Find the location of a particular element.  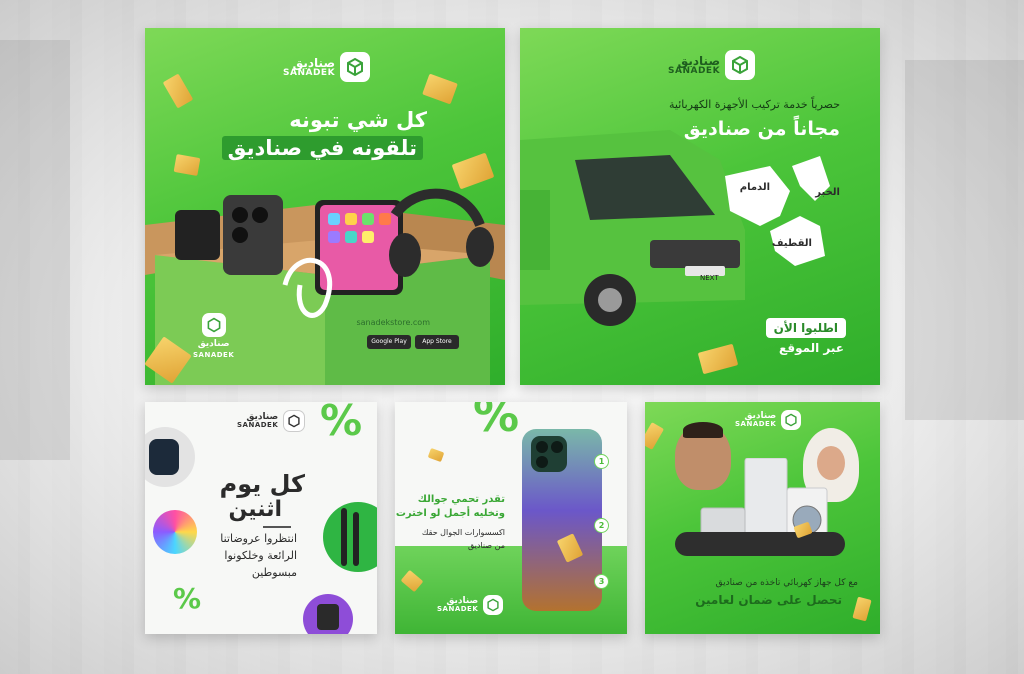

van-model-label: NEXT is located at coordinates (709, 278).